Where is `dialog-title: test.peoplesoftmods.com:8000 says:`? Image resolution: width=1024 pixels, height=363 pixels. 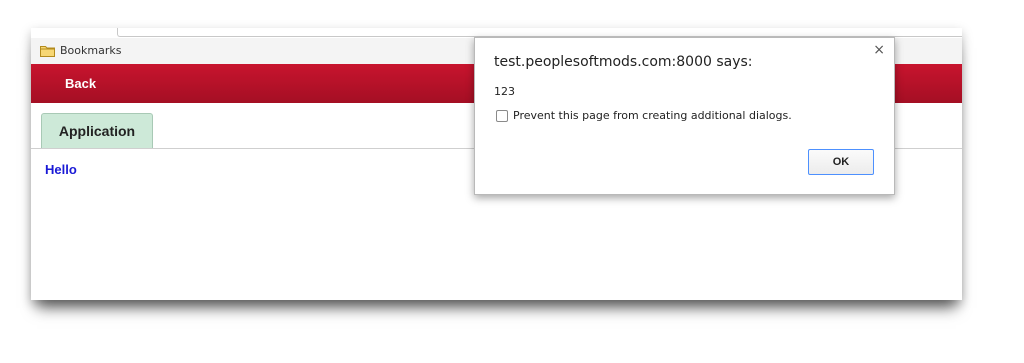 dialog-title: test.peoplesoftmods.com:8000 says: is located at coordinates (623, 62).